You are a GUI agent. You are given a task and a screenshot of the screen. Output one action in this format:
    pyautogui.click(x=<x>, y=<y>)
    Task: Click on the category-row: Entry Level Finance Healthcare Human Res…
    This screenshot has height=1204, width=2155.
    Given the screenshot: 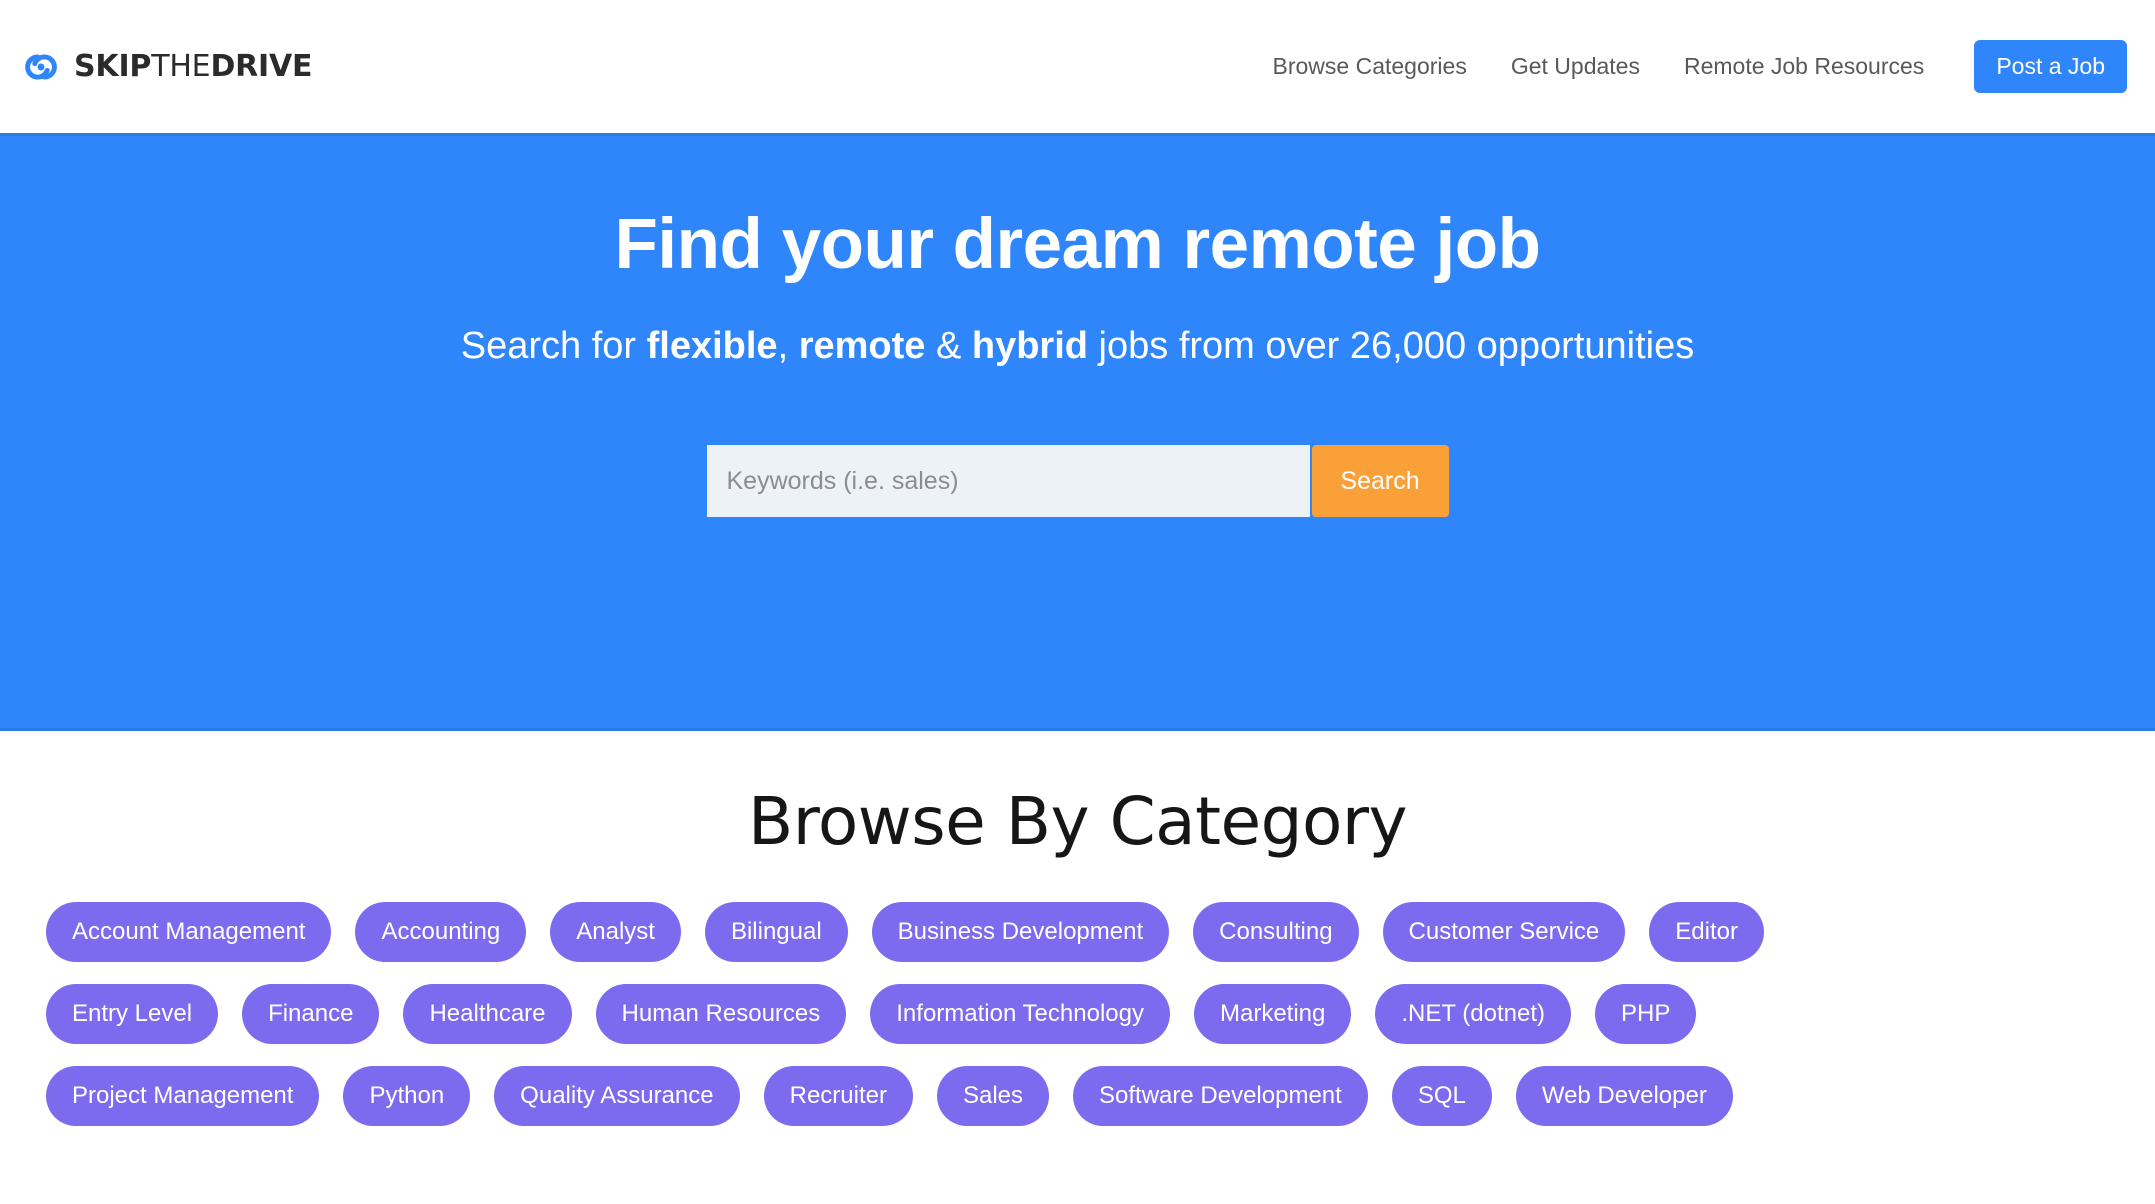 What is the action you would take?
    pyautogui.click(x=1077, y=1014)
    